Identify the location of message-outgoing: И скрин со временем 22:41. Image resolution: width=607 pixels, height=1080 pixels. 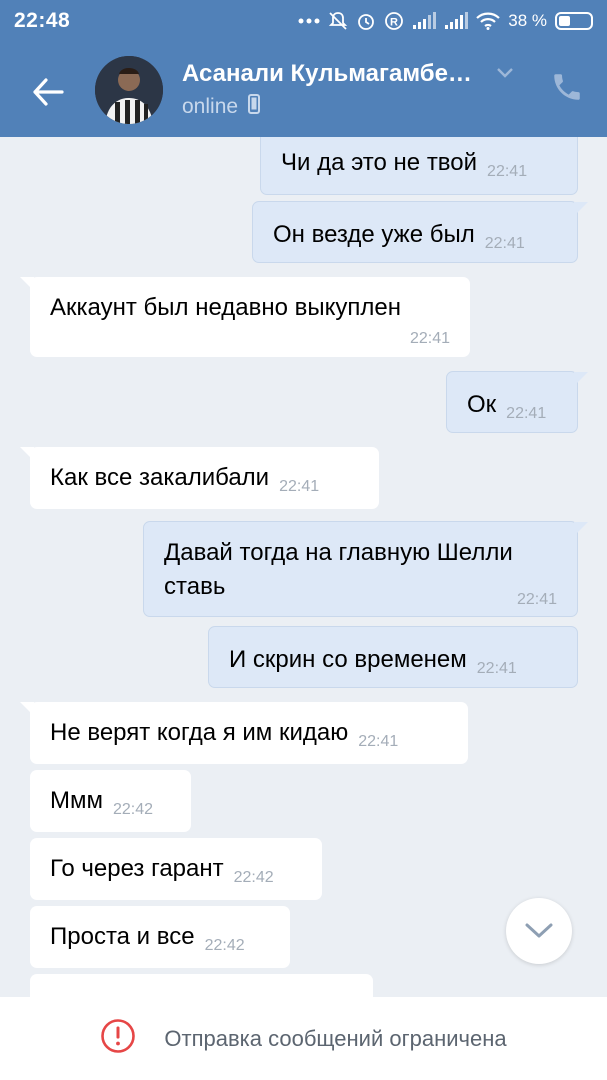
(393, 657).